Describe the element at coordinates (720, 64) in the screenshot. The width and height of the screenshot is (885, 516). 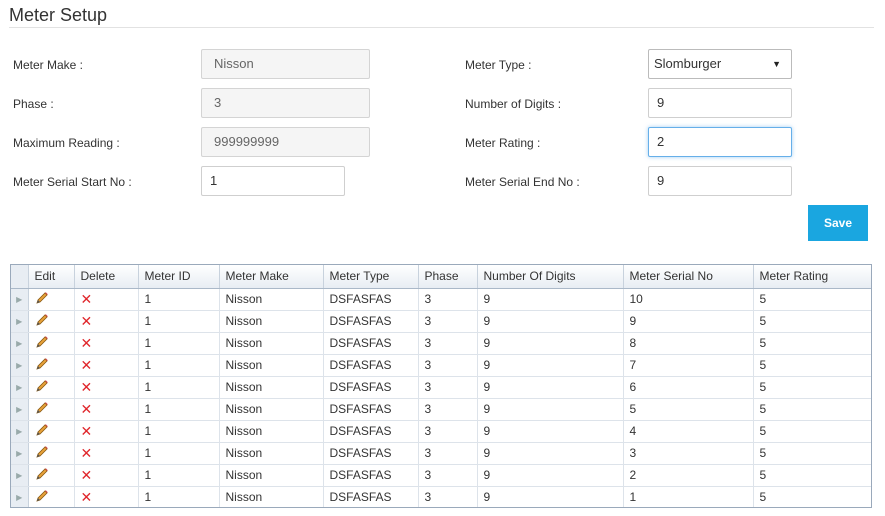
I see `meter-type-select: Slomburger ▼` at that location.